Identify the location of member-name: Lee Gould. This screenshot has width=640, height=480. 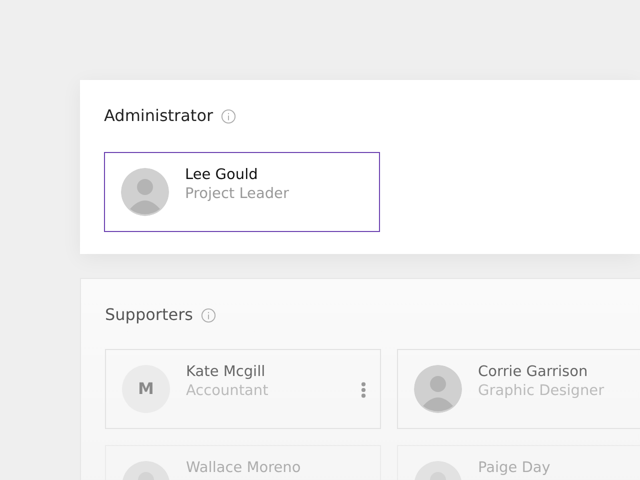
(222, 175).